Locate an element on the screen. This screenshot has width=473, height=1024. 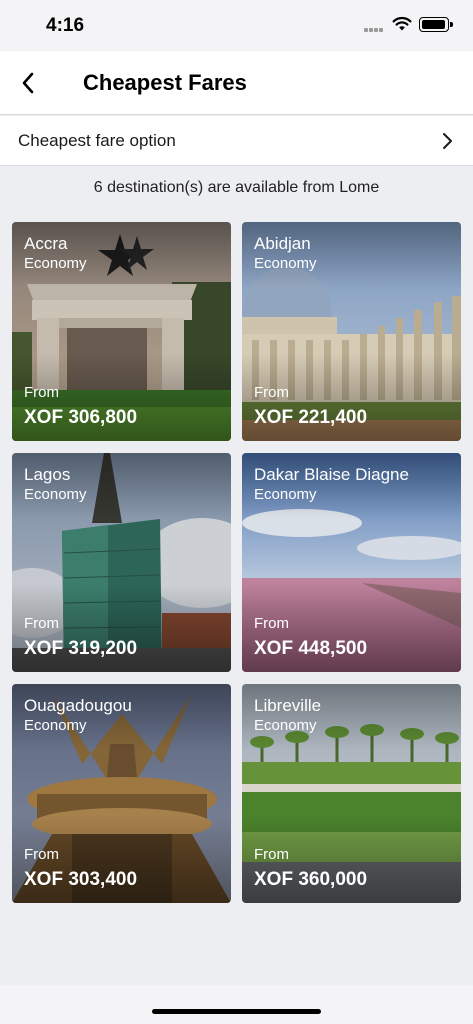
chevron-left-icon is located at coordinates (28, 83).